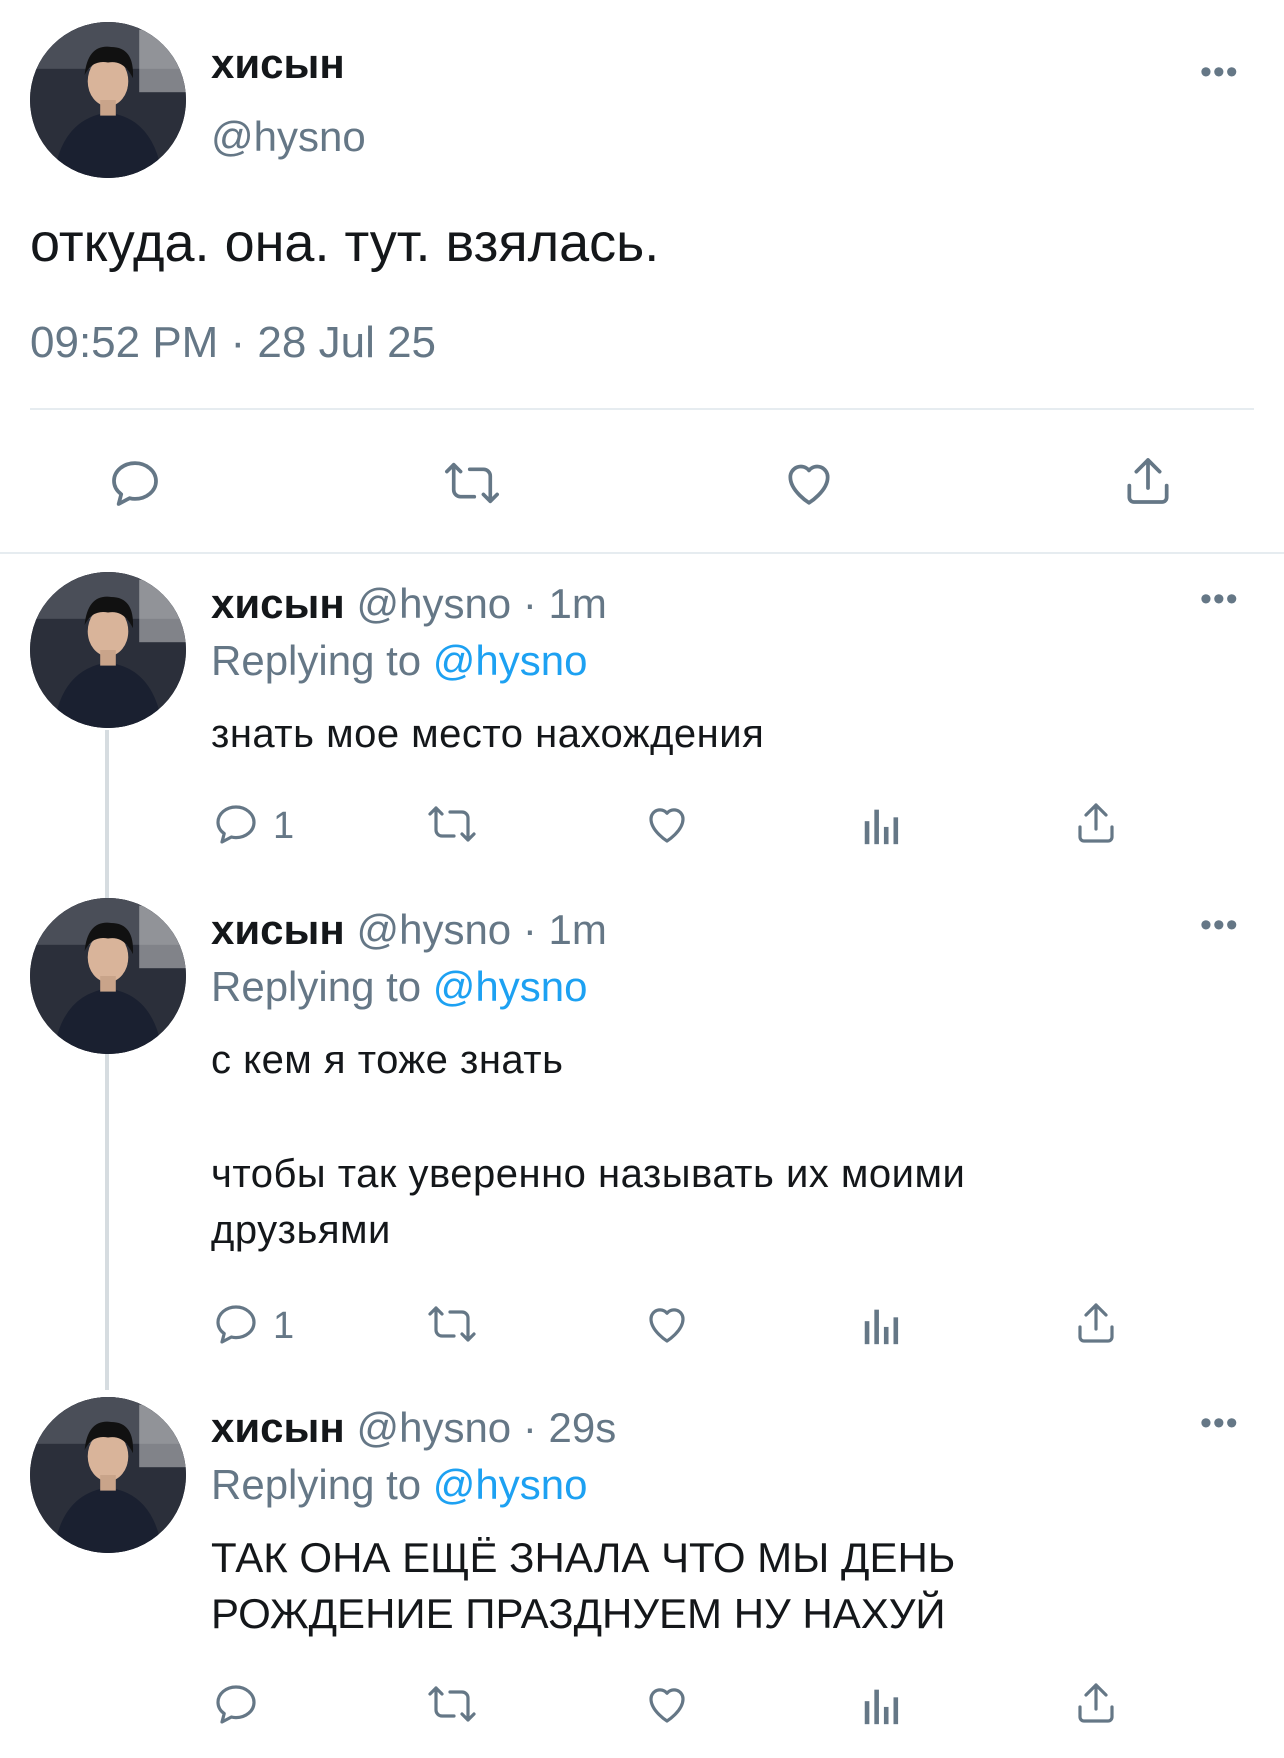  What do you see at coordinates (233, 343) in the screenshot?
I see `timestamp: 09:52 PM · 28 Jul 25` at bounding box center [233, 343].